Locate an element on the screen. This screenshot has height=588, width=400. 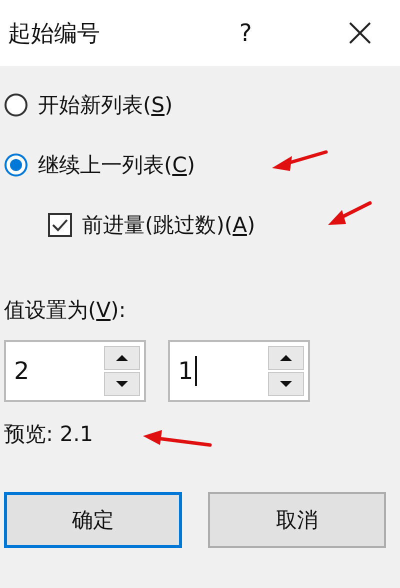
preview-text: 预览: 2.1 is located at coordinates (49, 434).